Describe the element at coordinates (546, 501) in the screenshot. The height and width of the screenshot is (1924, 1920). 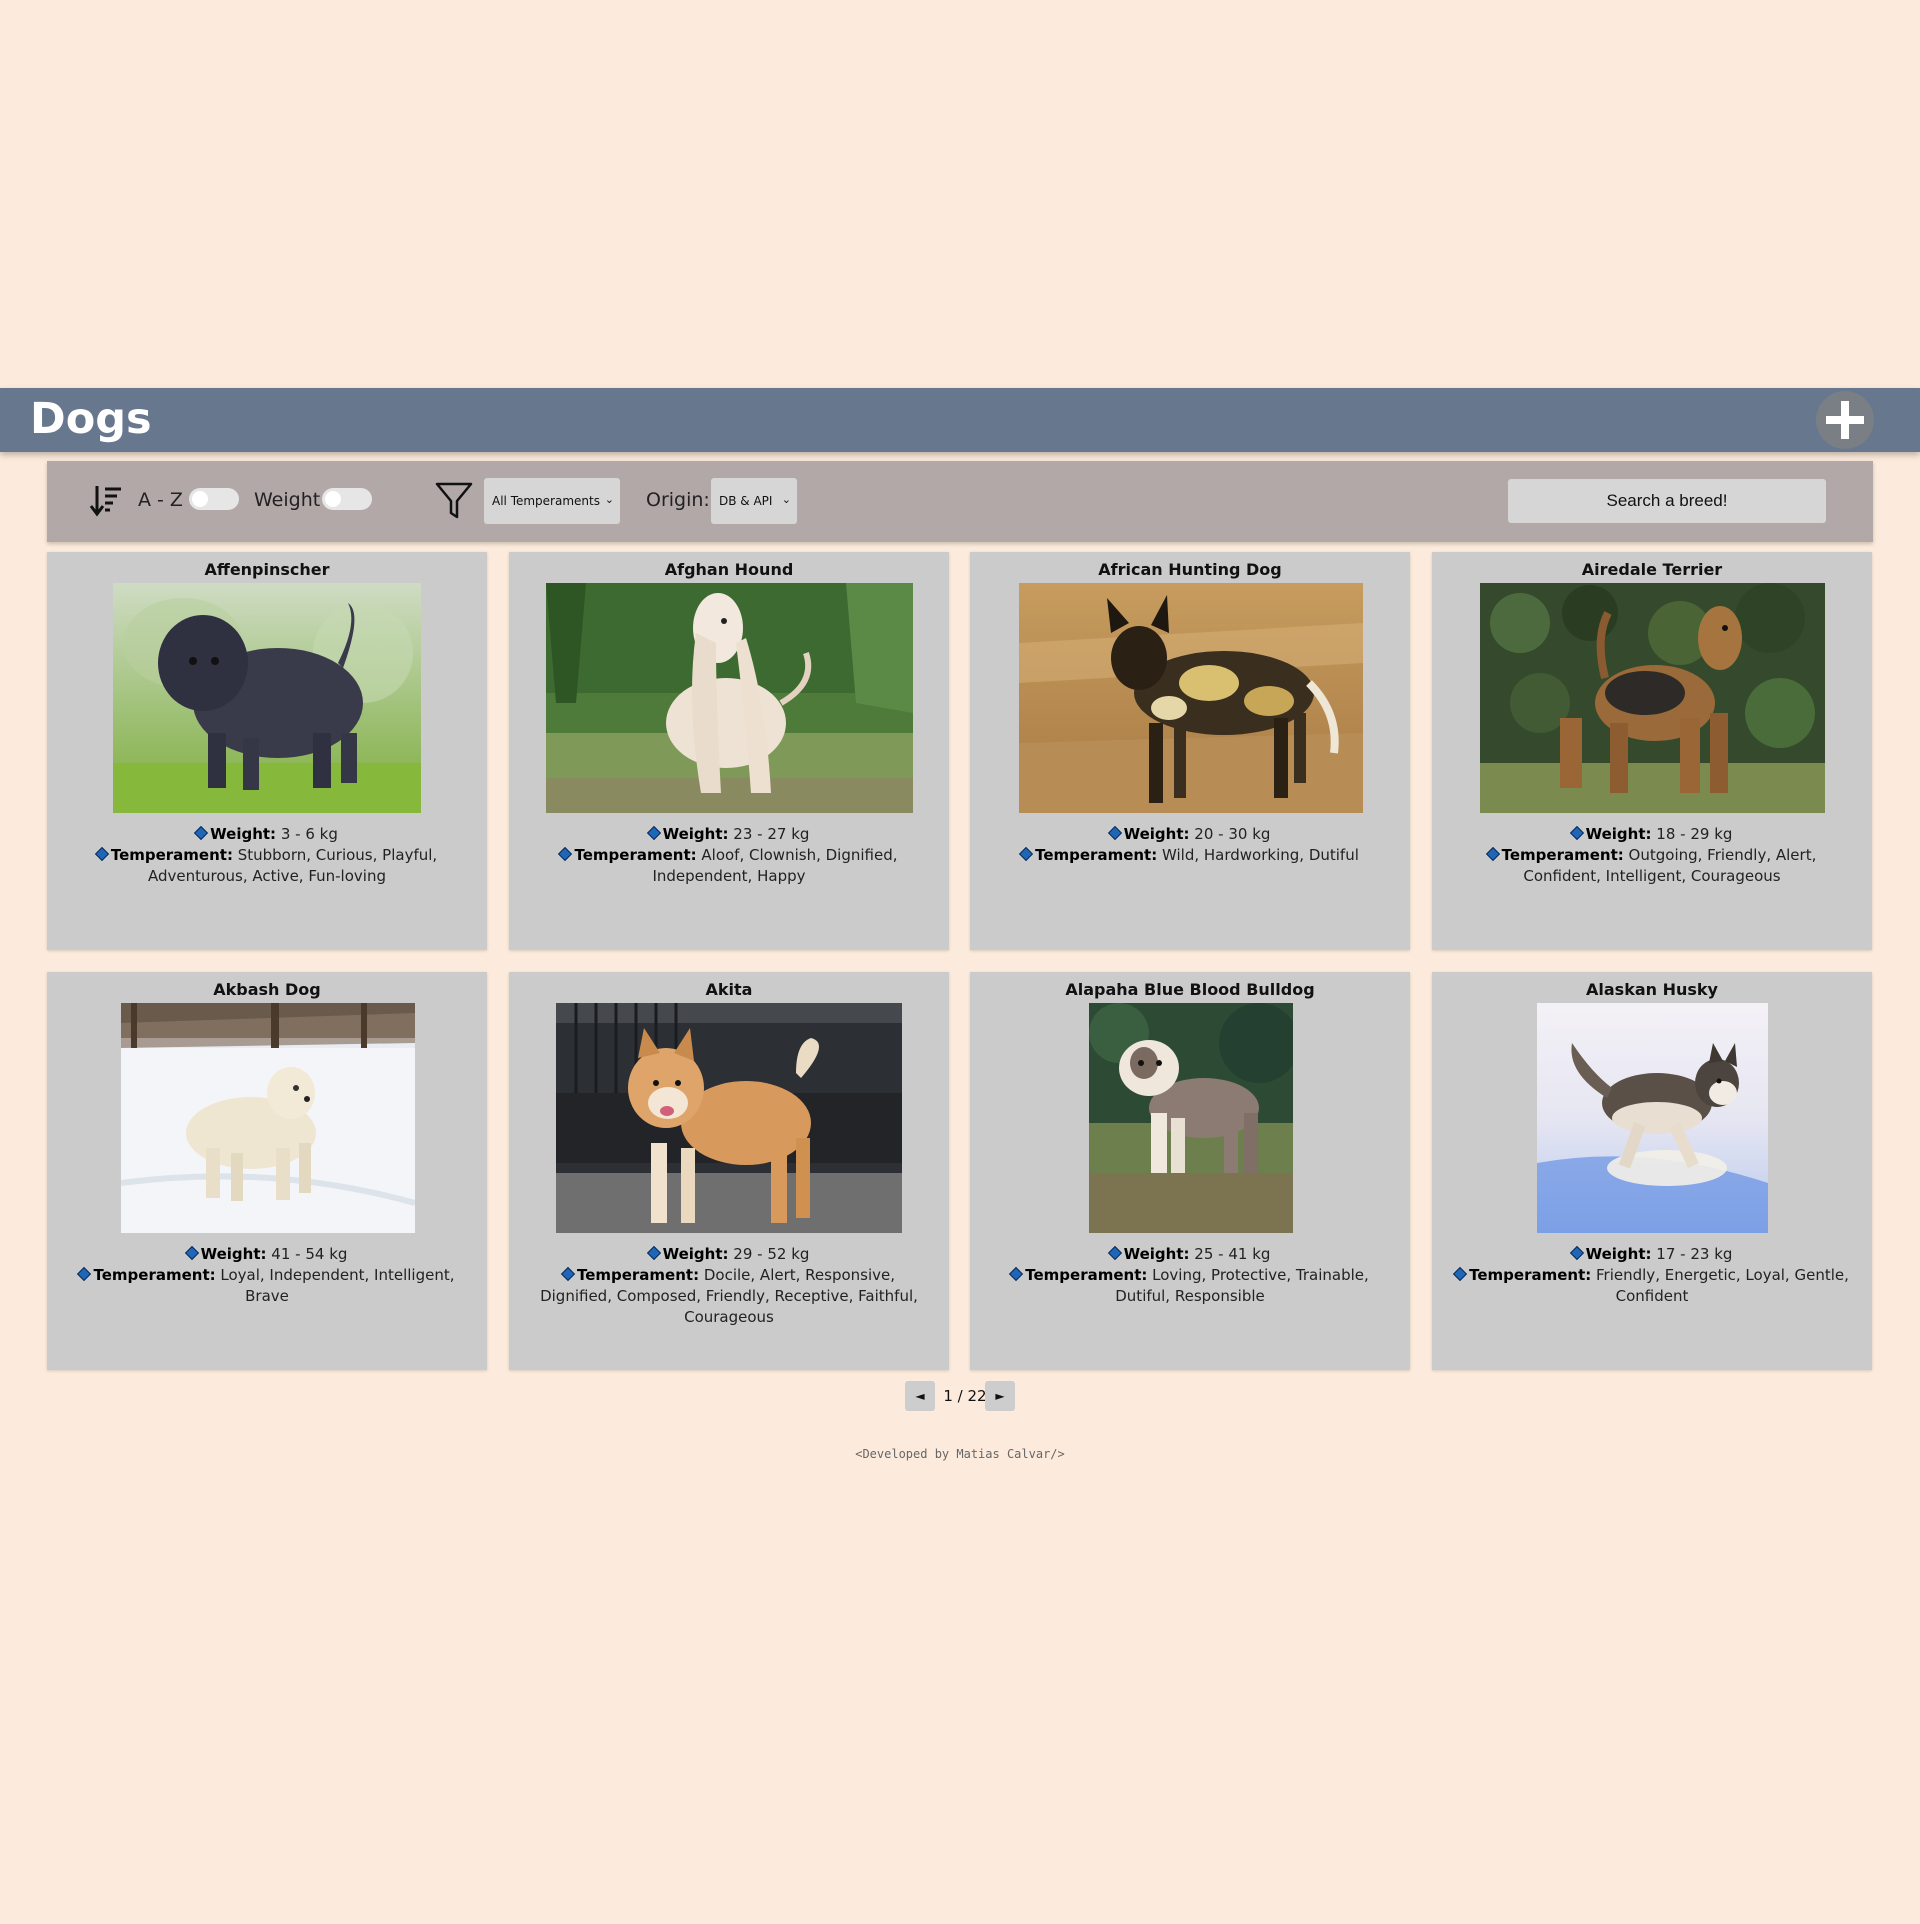
I see `temperament-select-value: All Temperaments` at that location.